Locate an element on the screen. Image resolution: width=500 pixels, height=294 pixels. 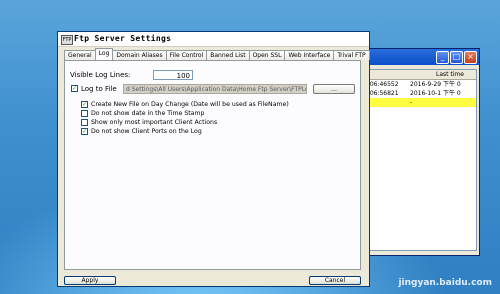
log-to-file-checkbox: ✓ is located at coordinates (74, 88).